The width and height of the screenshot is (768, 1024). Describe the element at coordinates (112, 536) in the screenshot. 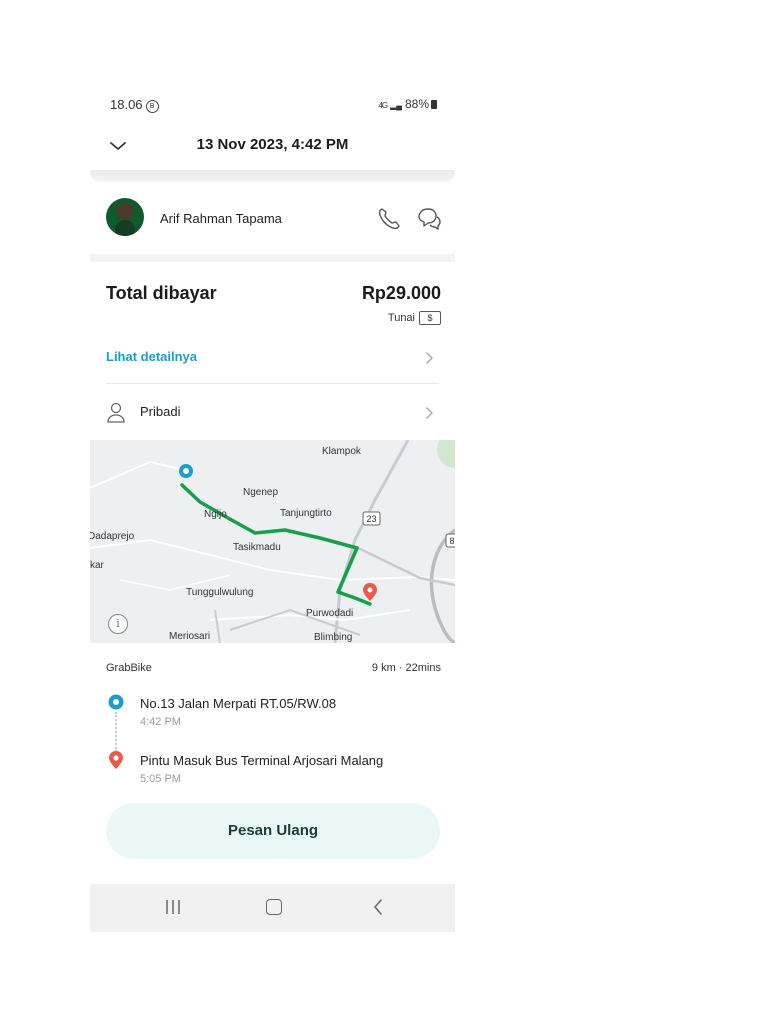

I see `map-label: Dadaprejo` at that location.